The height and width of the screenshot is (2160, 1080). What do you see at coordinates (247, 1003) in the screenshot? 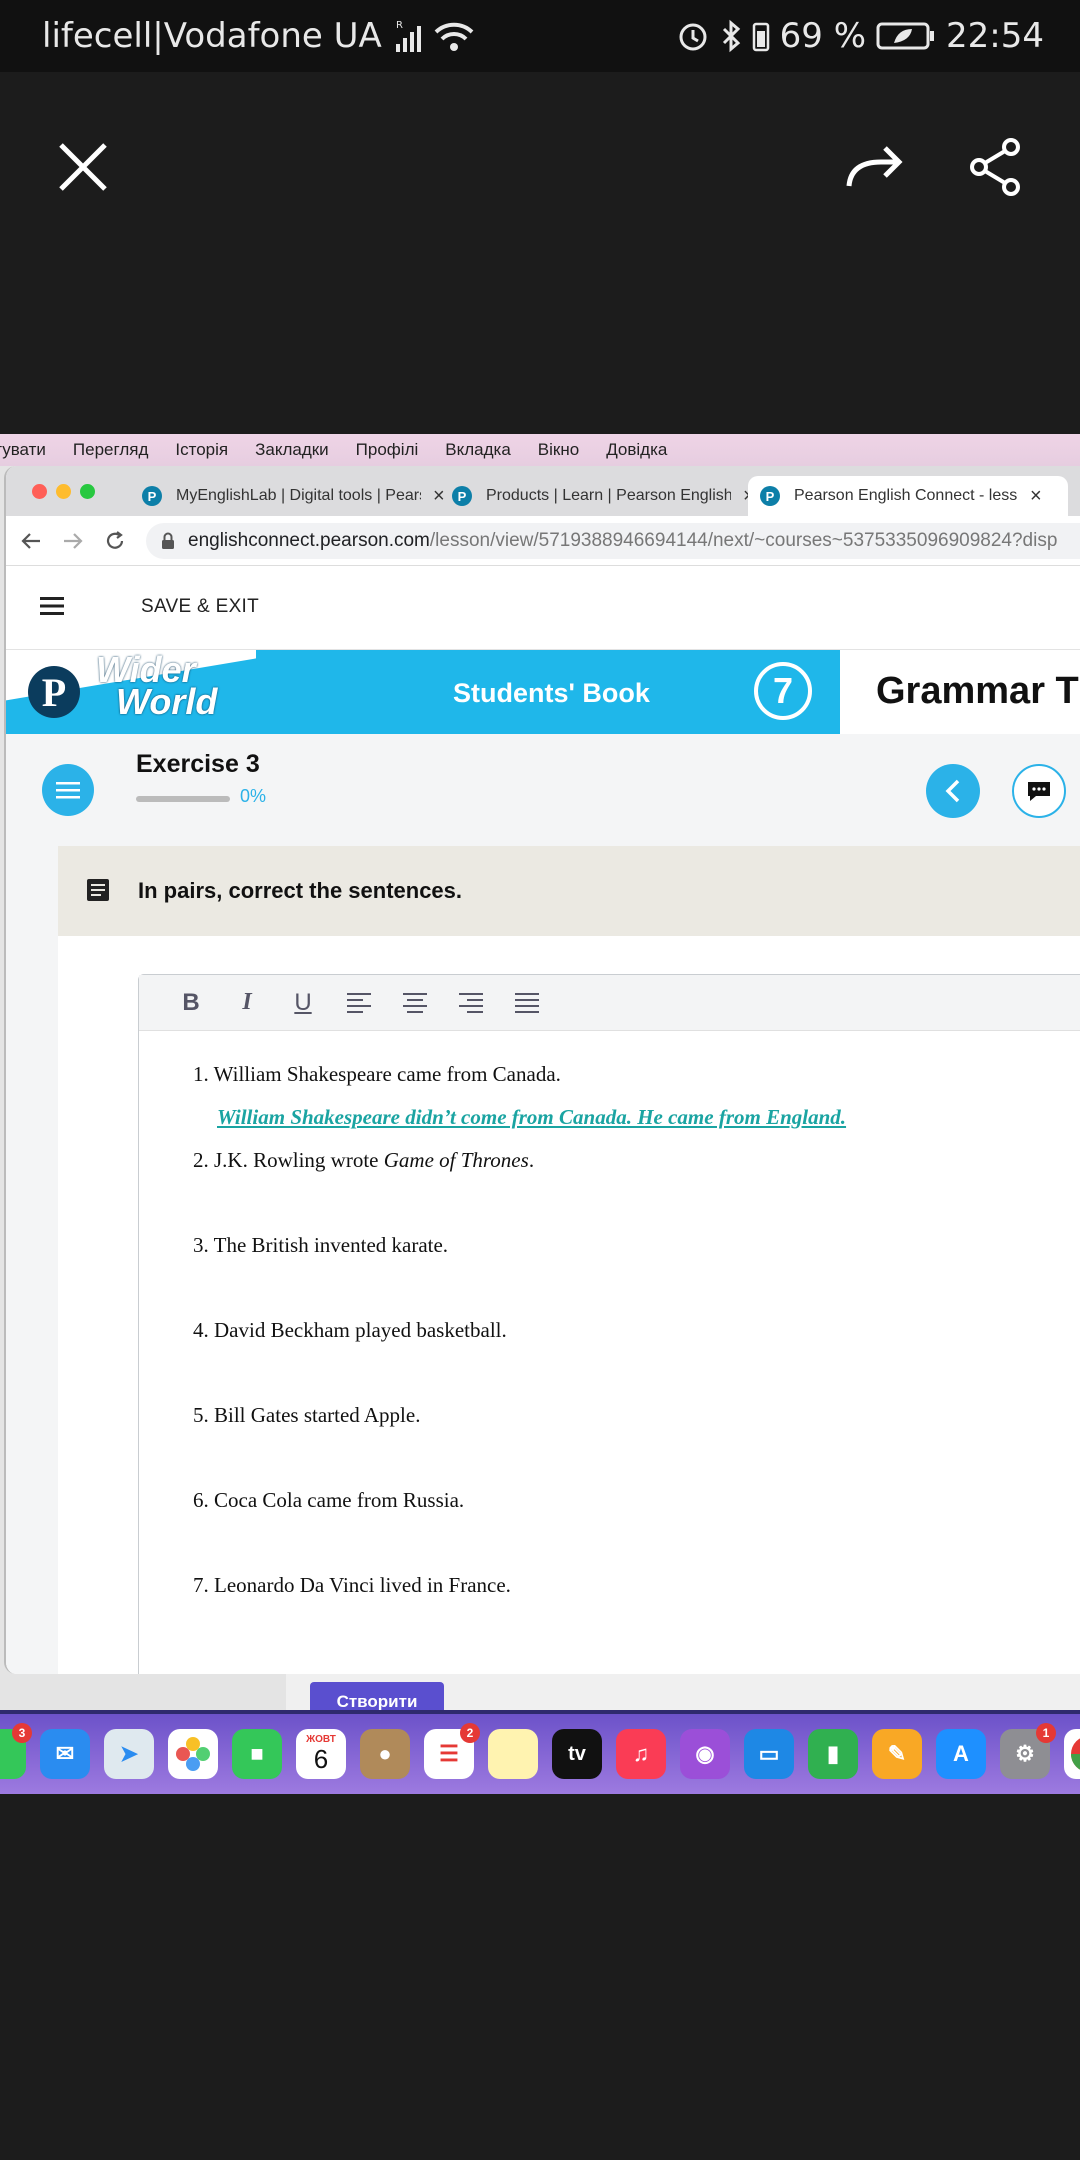
I see `italic-button: I` at bounding box center [247, 1003].